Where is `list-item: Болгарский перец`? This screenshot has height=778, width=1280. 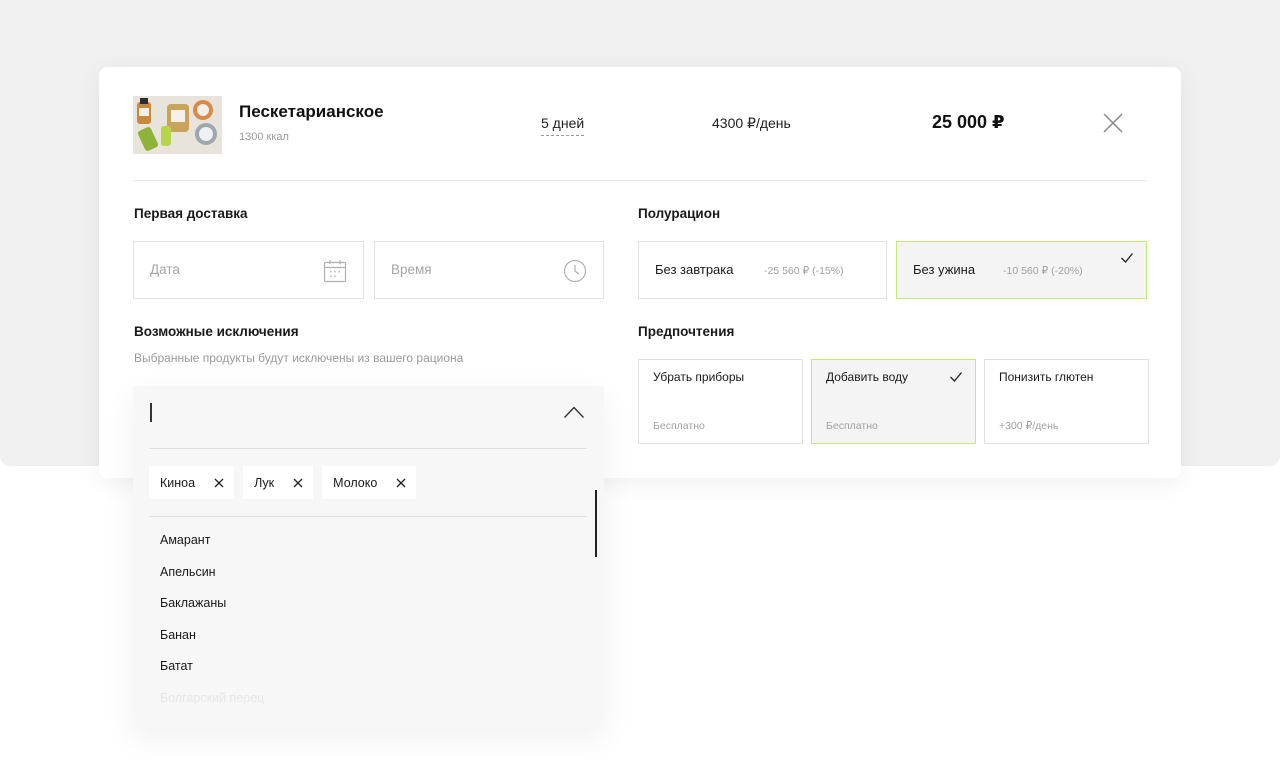 list-item: Болгарский перец is located at coordinates (212, 706).